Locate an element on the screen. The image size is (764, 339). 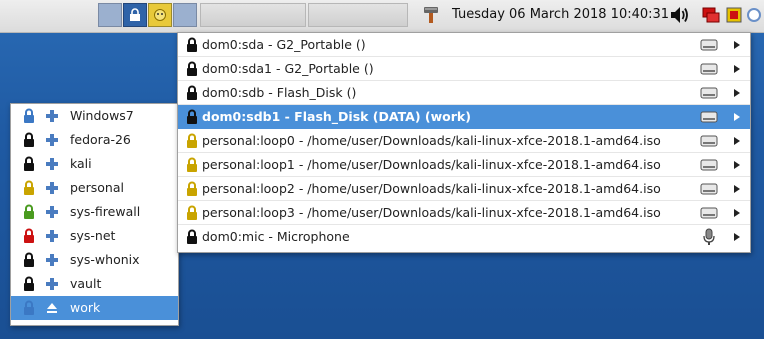
paint-brush-icon is located at coordinates (431, 15).